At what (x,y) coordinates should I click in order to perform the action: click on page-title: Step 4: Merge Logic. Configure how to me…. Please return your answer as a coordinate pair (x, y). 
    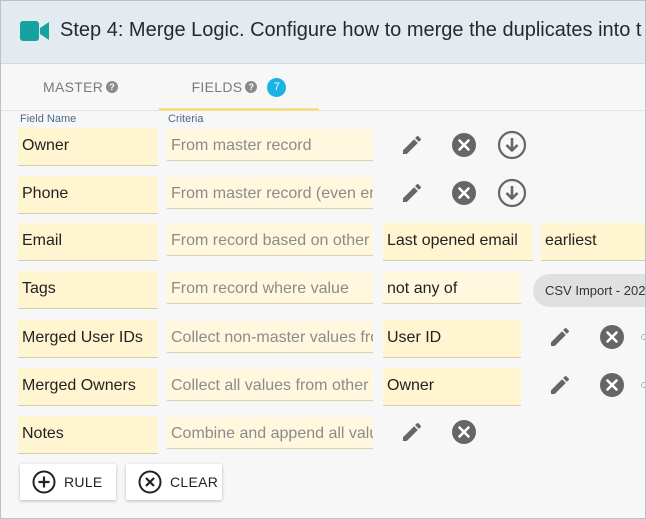
    Looking at the image, I should click on (351, 30).